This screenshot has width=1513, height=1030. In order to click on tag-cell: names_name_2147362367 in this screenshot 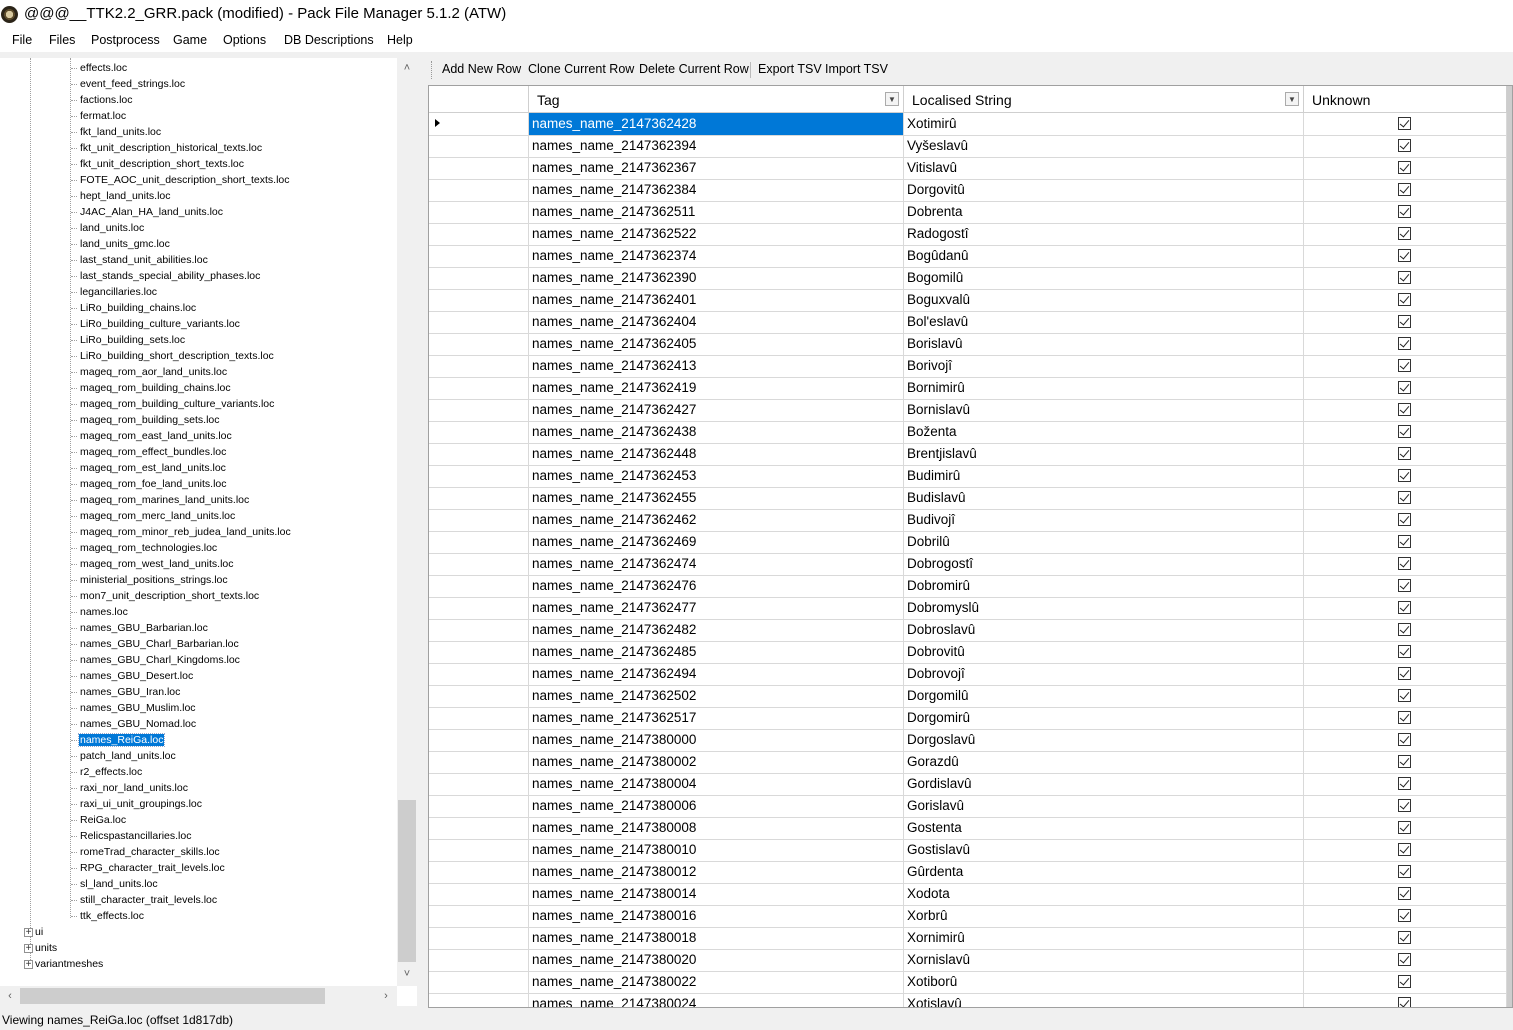, I will do `click(716, 168)`.